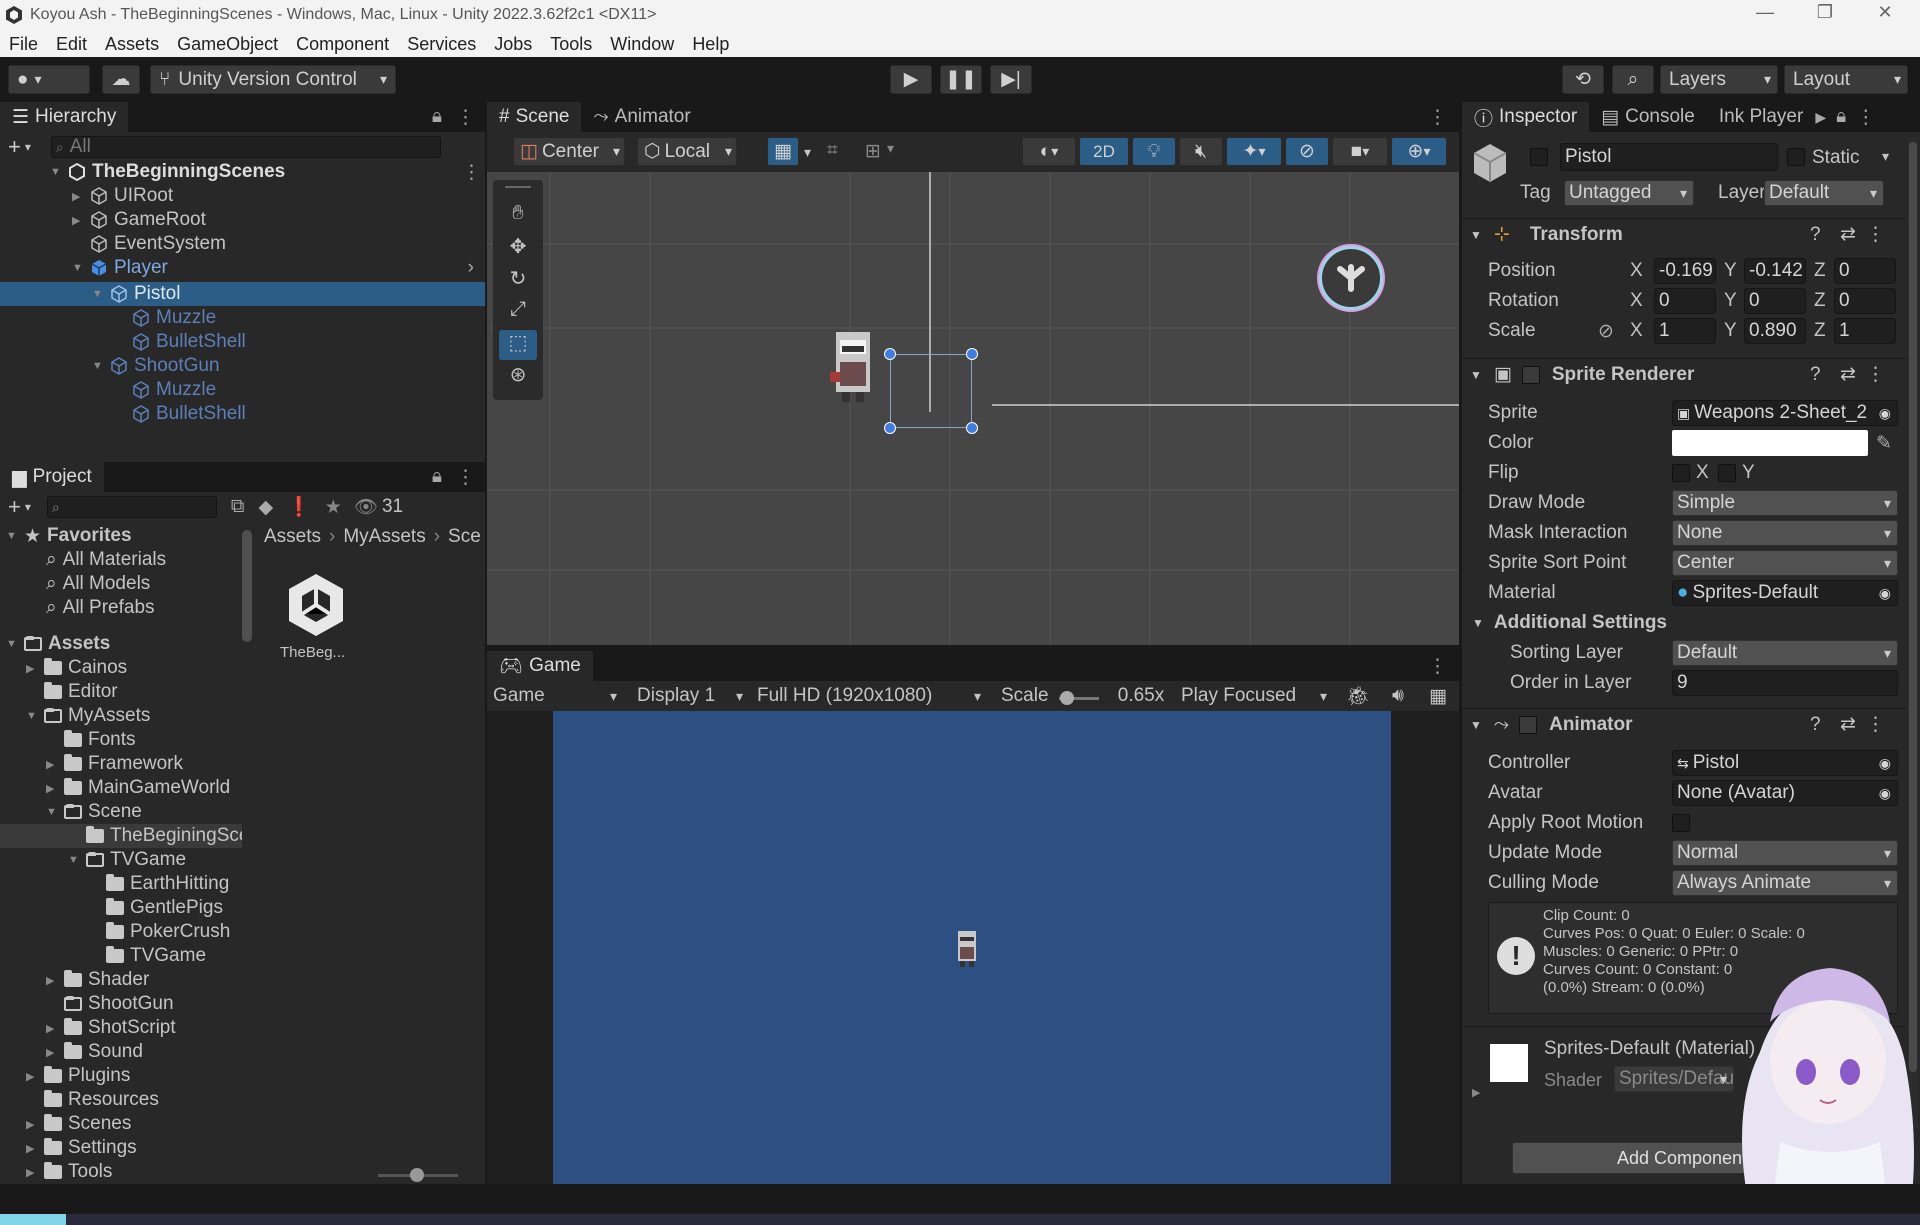 This screenshot has width=1920, height=1225. I want to click on tree-item-bulletshell: BulletShell, so click(189, 342).